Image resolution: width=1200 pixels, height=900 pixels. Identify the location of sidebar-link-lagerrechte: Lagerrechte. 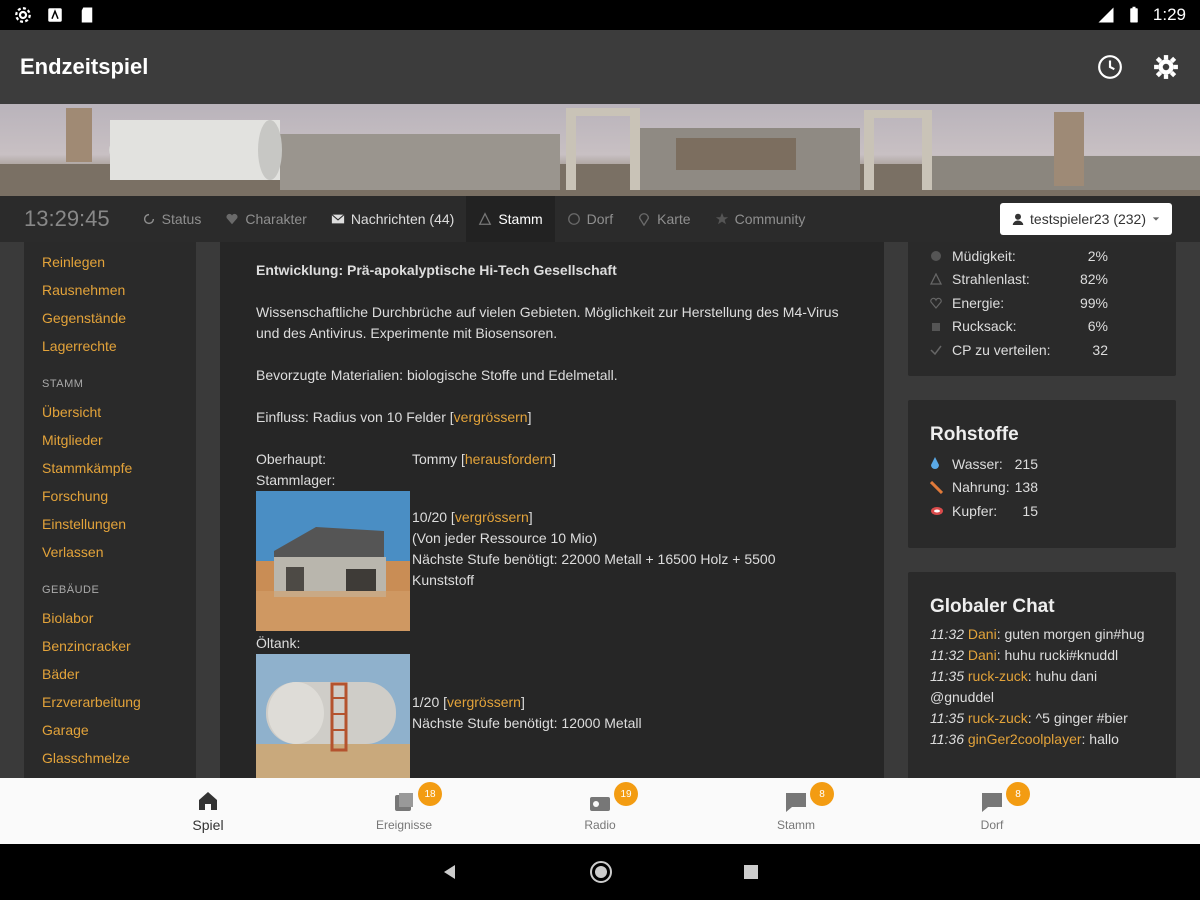
(119, 346).